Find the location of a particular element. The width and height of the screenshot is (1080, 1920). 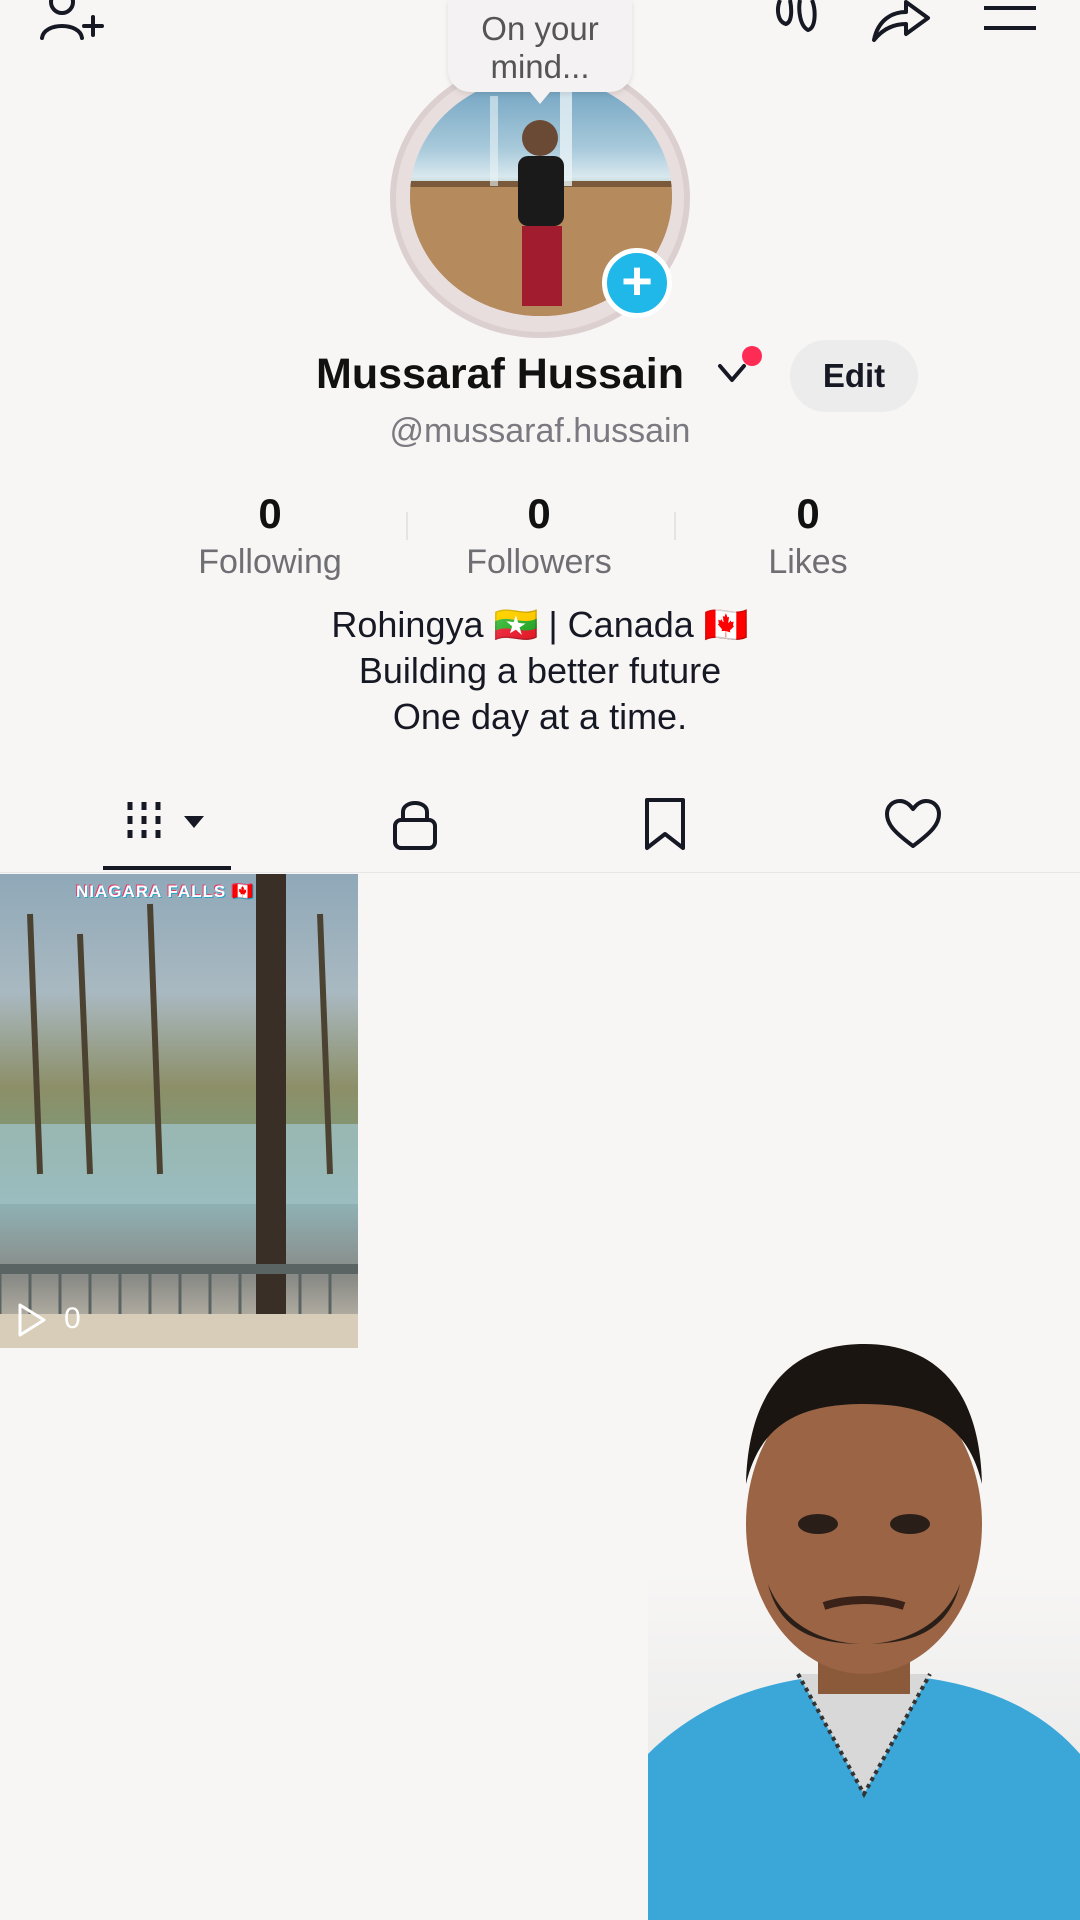

camera-overlay is located at coordinates (864, 1627).